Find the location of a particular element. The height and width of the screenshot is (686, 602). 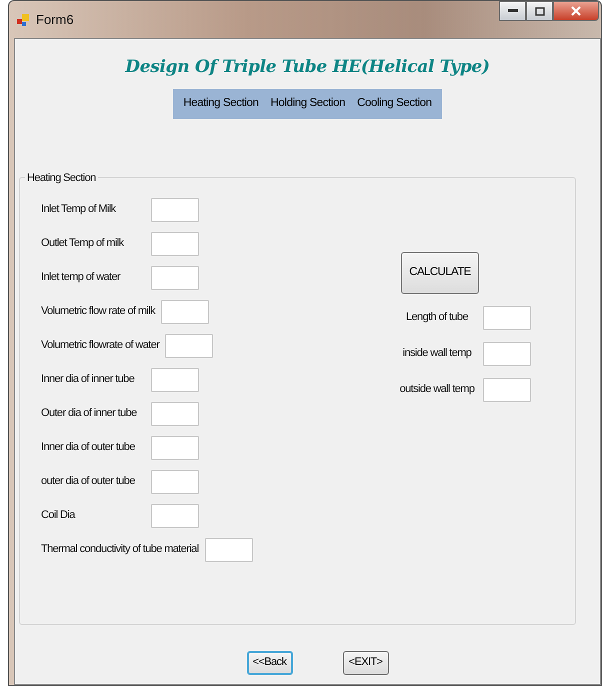

field-label: inside wall temp is located at coordinates (437, 354).